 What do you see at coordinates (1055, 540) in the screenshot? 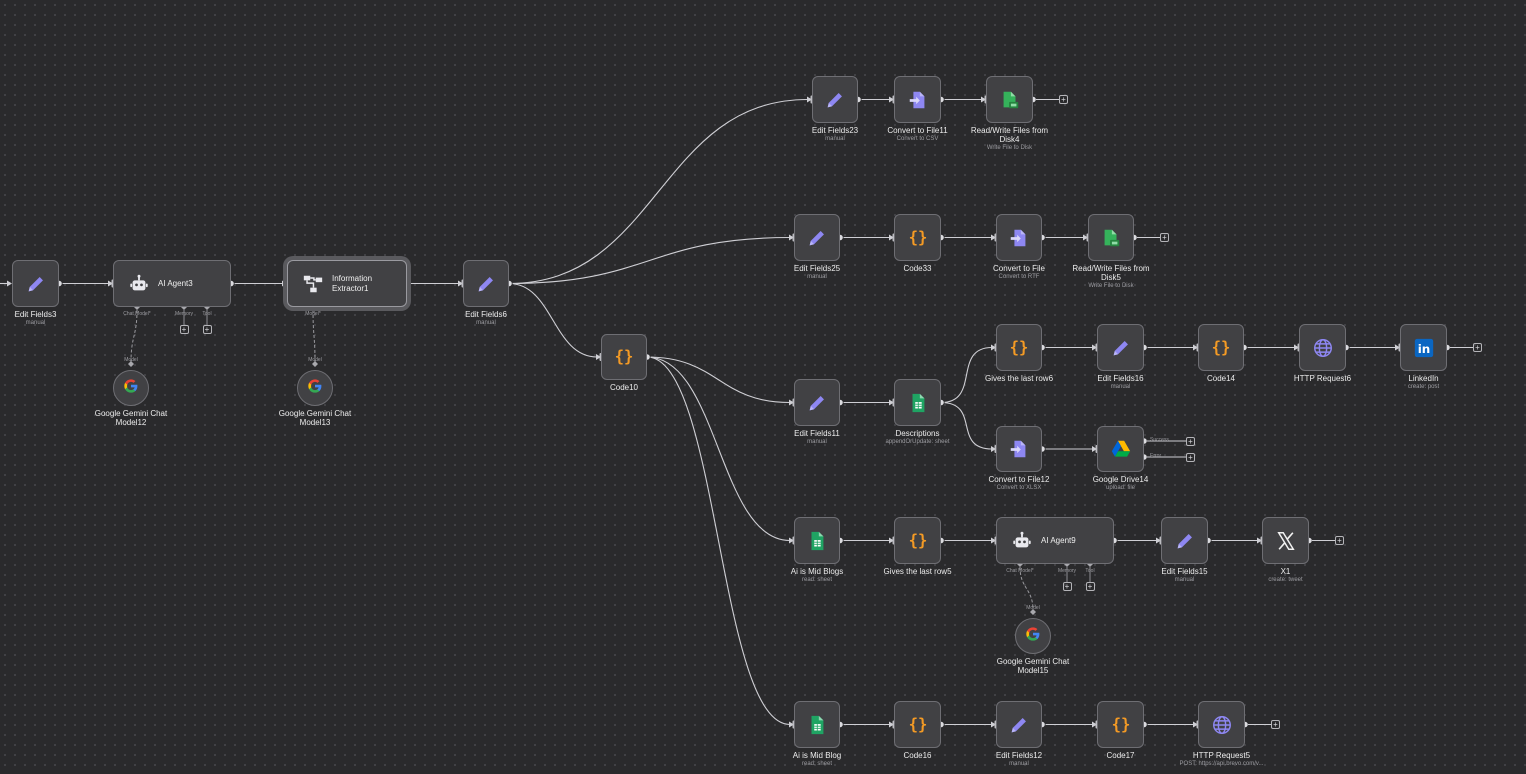
I see `node-ai-agent9: AI Agent9` at bounding box center [1055, 540].